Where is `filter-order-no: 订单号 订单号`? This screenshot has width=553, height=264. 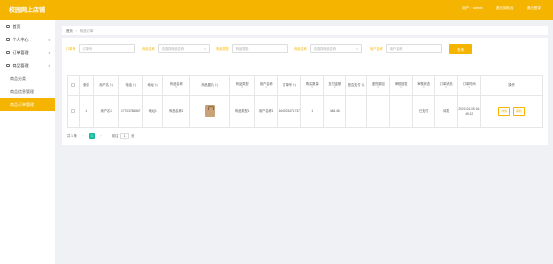 filter-order-no: 订单号 订单号 is located at coordinates (100, 48).